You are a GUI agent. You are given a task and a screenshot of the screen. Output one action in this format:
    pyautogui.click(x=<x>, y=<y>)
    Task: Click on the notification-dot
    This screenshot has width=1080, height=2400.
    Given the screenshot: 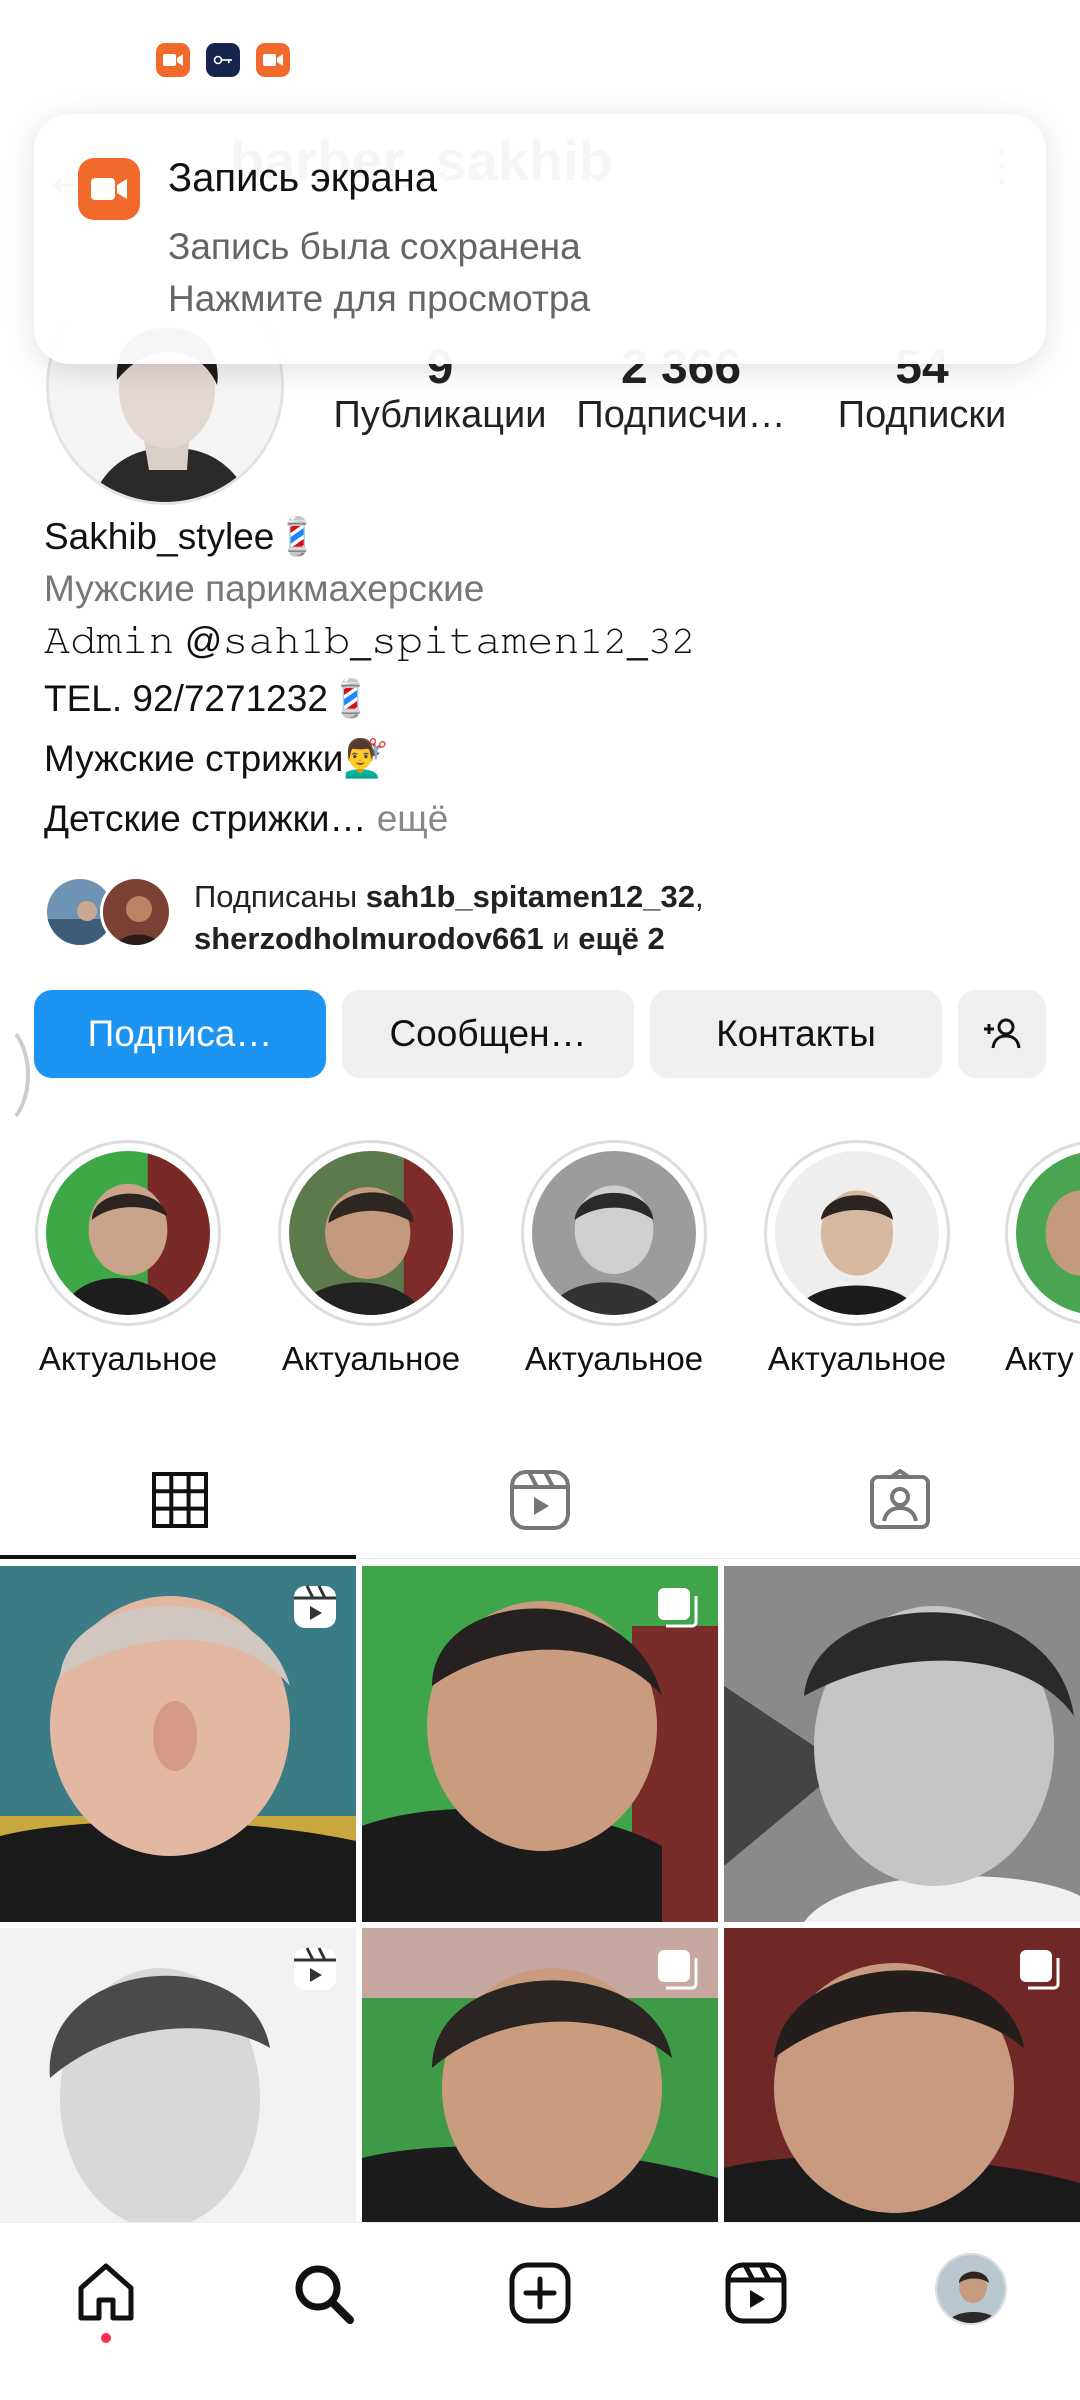 What is the action you would take?
    pyautogui.click(x=106, y=2338)
    